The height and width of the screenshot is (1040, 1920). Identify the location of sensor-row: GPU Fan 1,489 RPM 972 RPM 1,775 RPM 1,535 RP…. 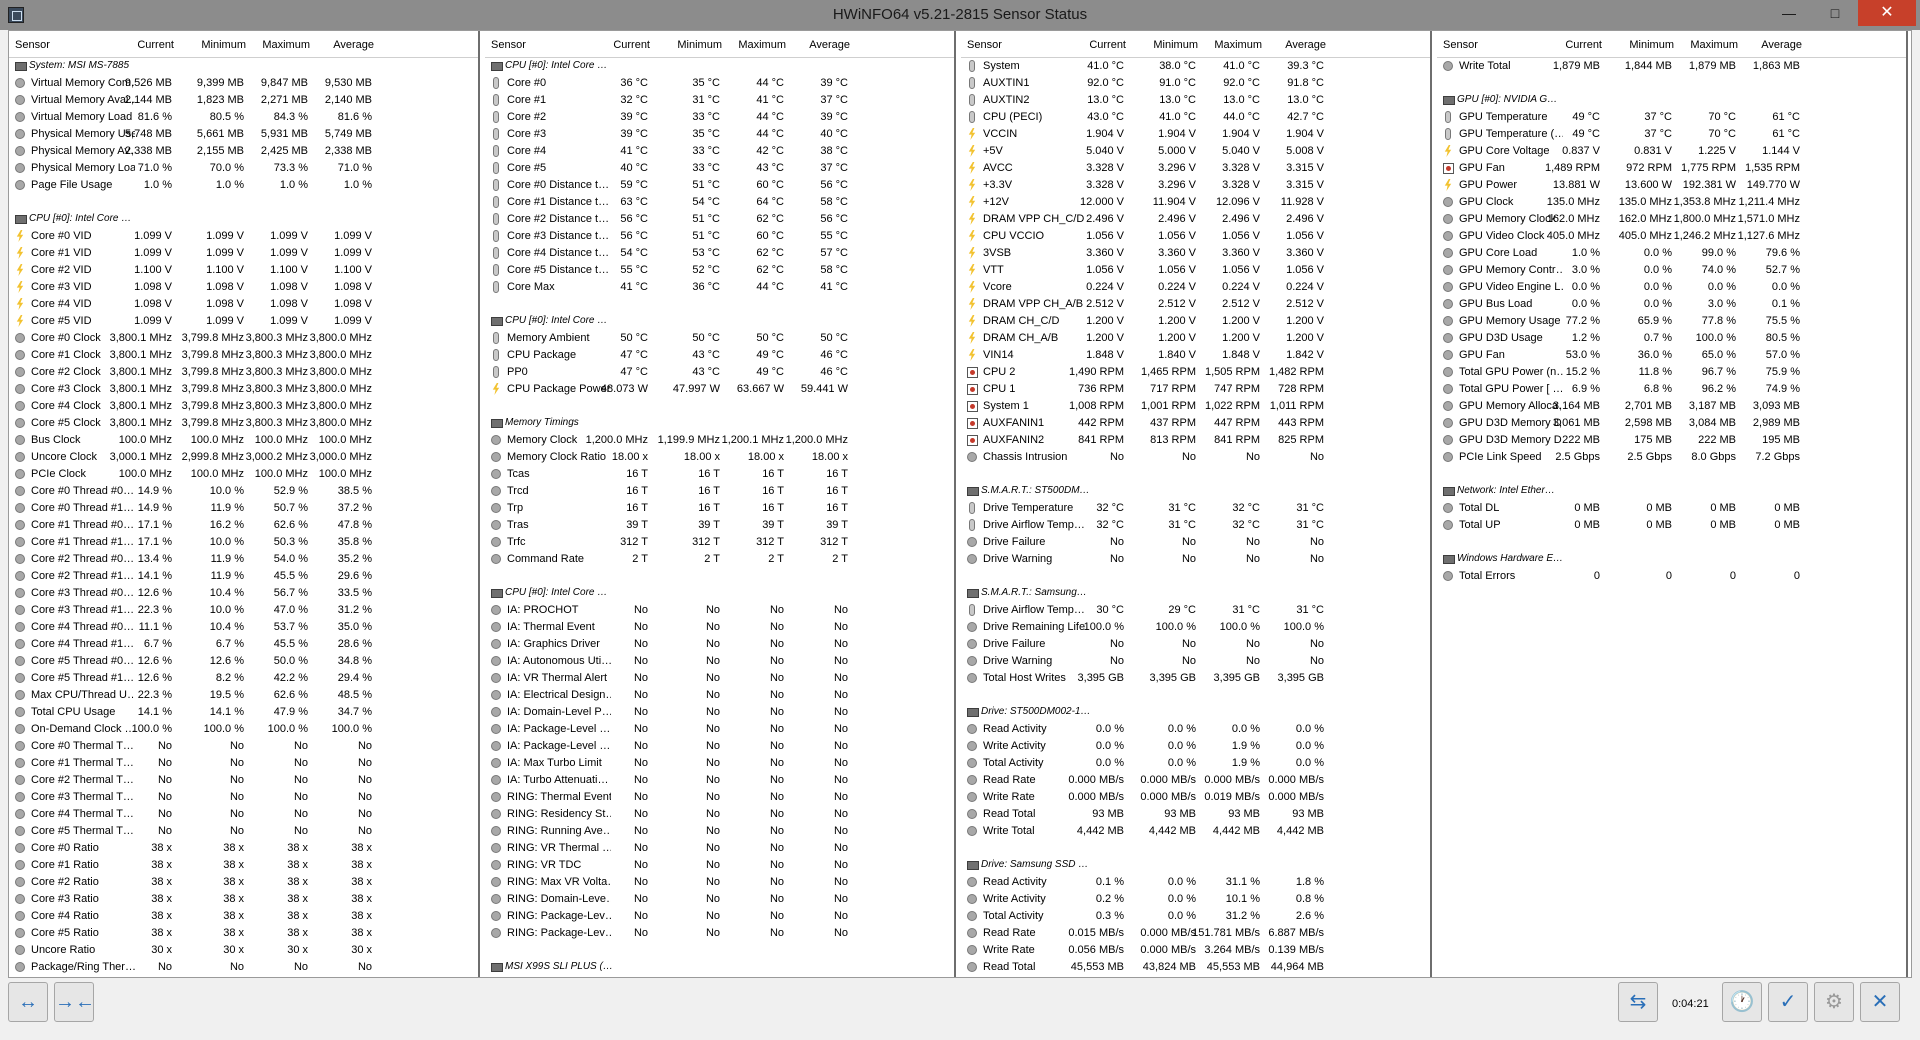
(1671, 168).